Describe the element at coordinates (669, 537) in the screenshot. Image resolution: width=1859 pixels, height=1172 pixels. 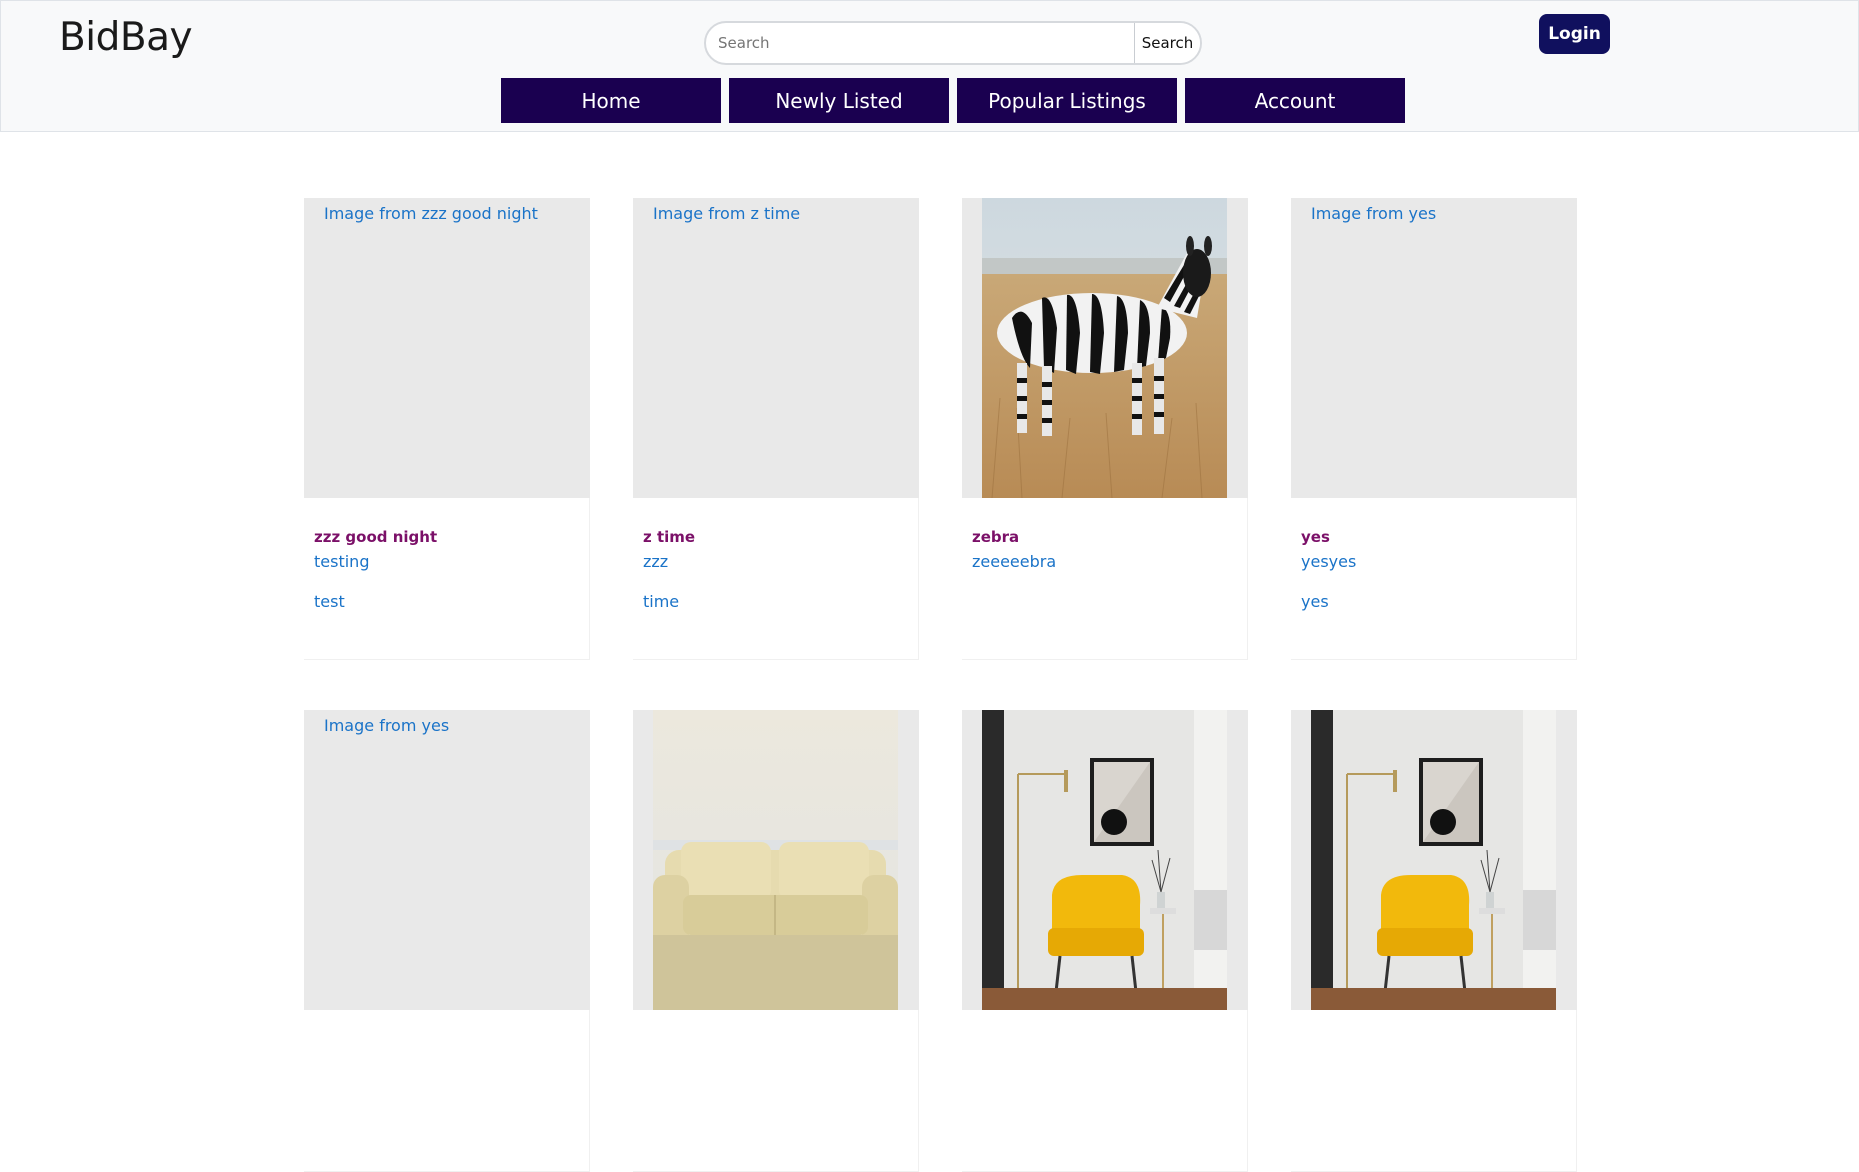
I see `listing-title: z time` at that location.